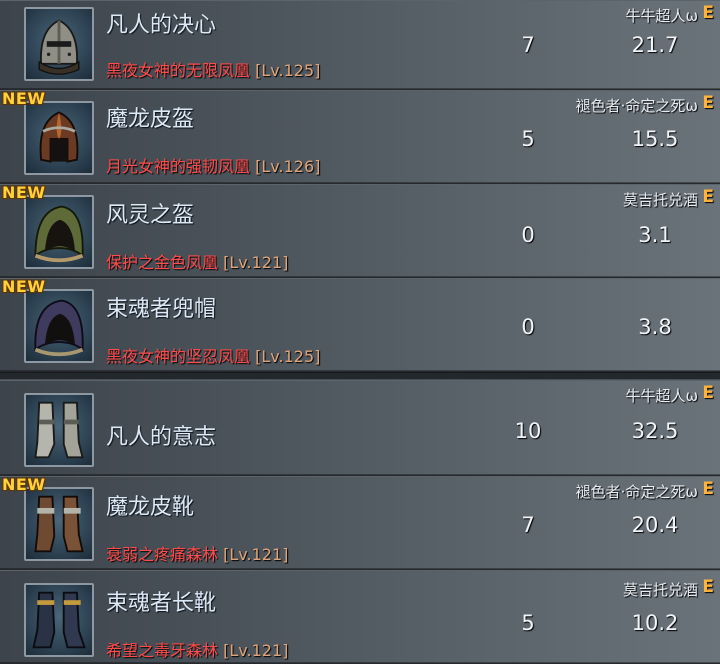 This screenshot has height=664, width=720. I want to click on source-text: 黑夜女神的坚忍凤凰, so click(178, 356).